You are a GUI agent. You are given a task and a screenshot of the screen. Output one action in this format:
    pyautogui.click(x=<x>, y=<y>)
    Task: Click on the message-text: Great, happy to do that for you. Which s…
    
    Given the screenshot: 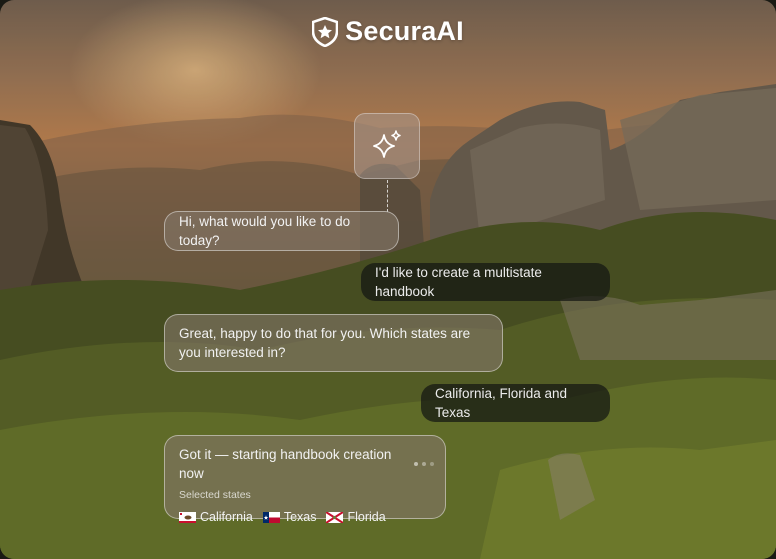 What is the action you would take?
    pyautogui.click(x=325, y=343)
    